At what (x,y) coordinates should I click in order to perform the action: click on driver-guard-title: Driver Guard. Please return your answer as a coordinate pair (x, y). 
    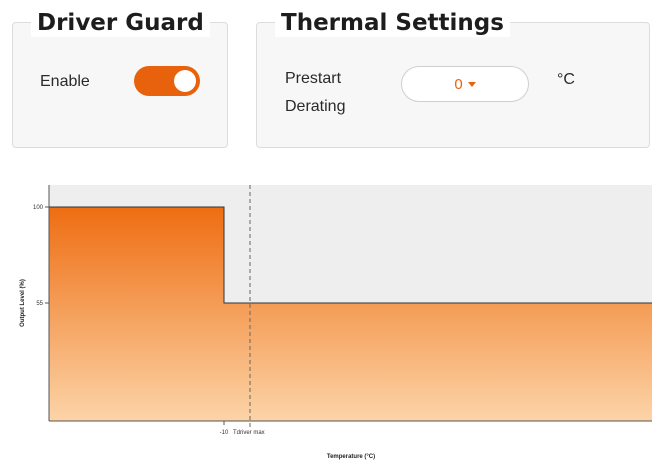
    Looking at the image, I should click on (120, 23).